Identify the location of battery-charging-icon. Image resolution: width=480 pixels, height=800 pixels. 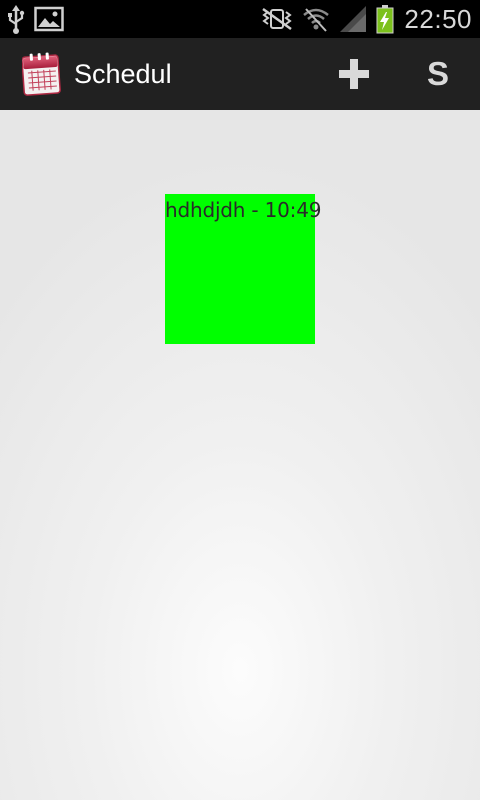
(385, 19).